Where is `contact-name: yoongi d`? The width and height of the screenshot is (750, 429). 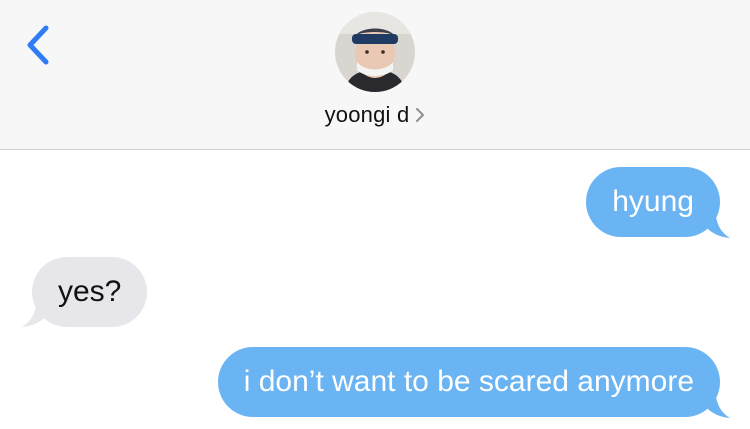
contact-name: yoongi d is located at coordinates (367, 114).